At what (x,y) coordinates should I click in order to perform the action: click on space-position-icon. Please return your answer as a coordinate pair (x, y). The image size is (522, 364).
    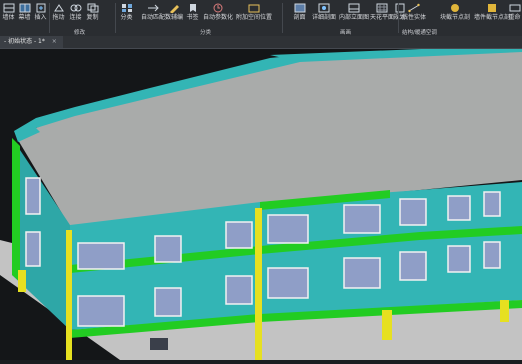
    Looking at the image, I should click on (254, 7).